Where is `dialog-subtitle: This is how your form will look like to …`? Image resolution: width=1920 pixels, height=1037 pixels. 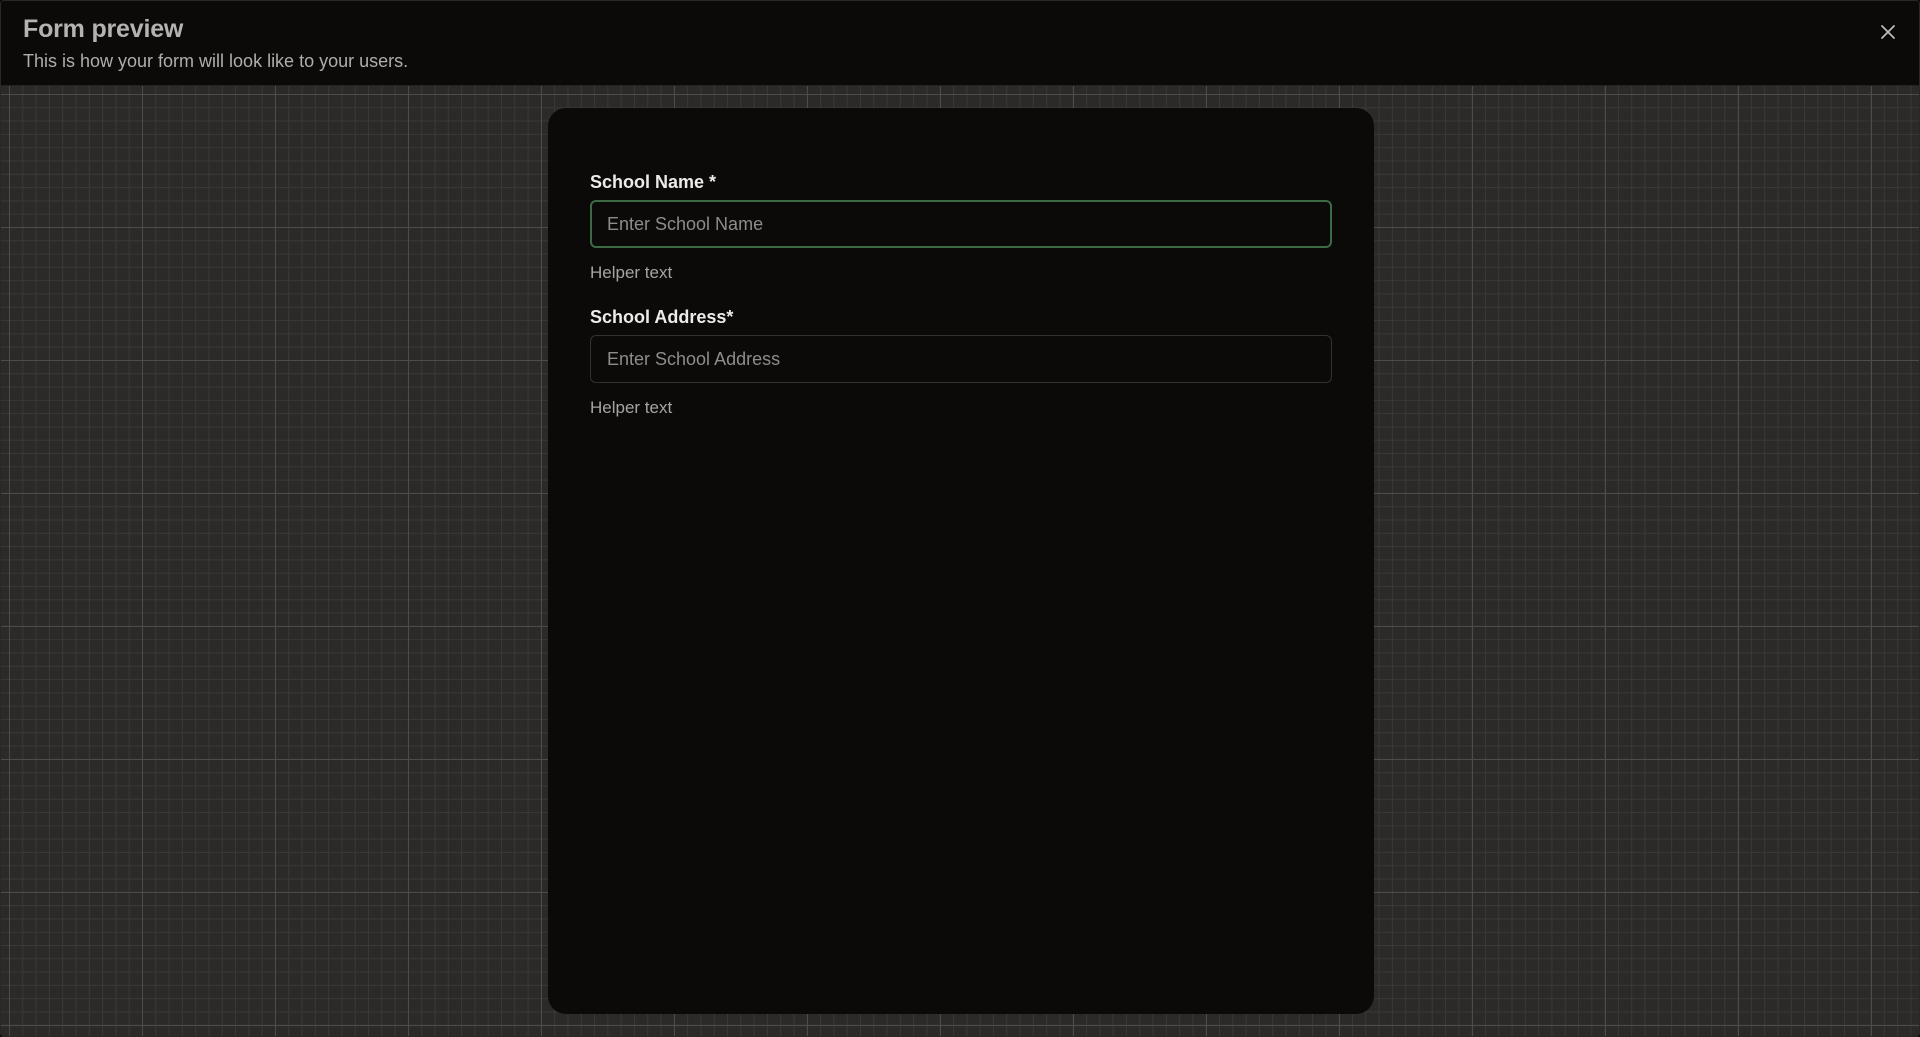 dialog-subtitle: This is how your form will look like to … is located at coordinates (216, 61).